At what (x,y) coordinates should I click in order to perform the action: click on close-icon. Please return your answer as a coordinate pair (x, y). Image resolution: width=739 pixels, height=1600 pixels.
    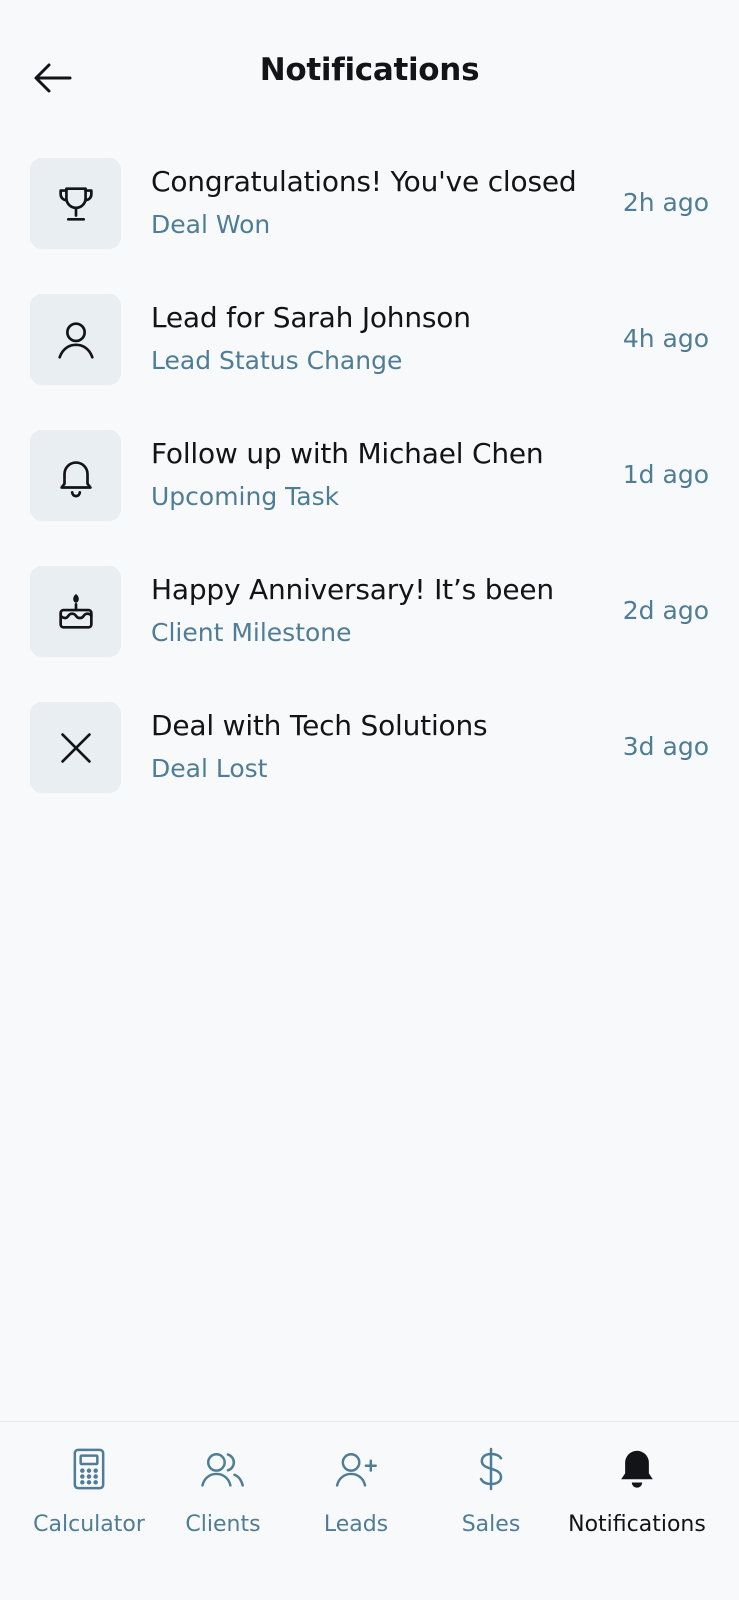
    Looking at the image, I should click on (75, 747).